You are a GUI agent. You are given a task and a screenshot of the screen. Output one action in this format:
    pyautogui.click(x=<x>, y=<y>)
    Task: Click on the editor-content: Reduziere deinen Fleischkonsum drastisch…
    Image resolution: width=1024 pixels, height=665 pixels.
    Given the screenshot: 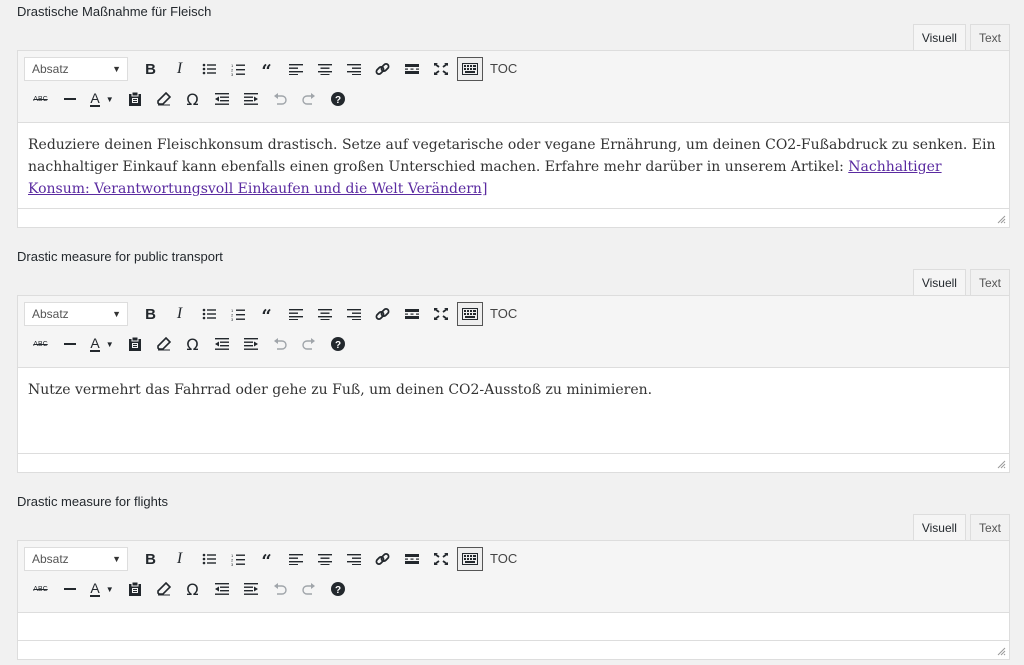 What is the action you would take?
    pyautogui.click(x=513, y=161)
    